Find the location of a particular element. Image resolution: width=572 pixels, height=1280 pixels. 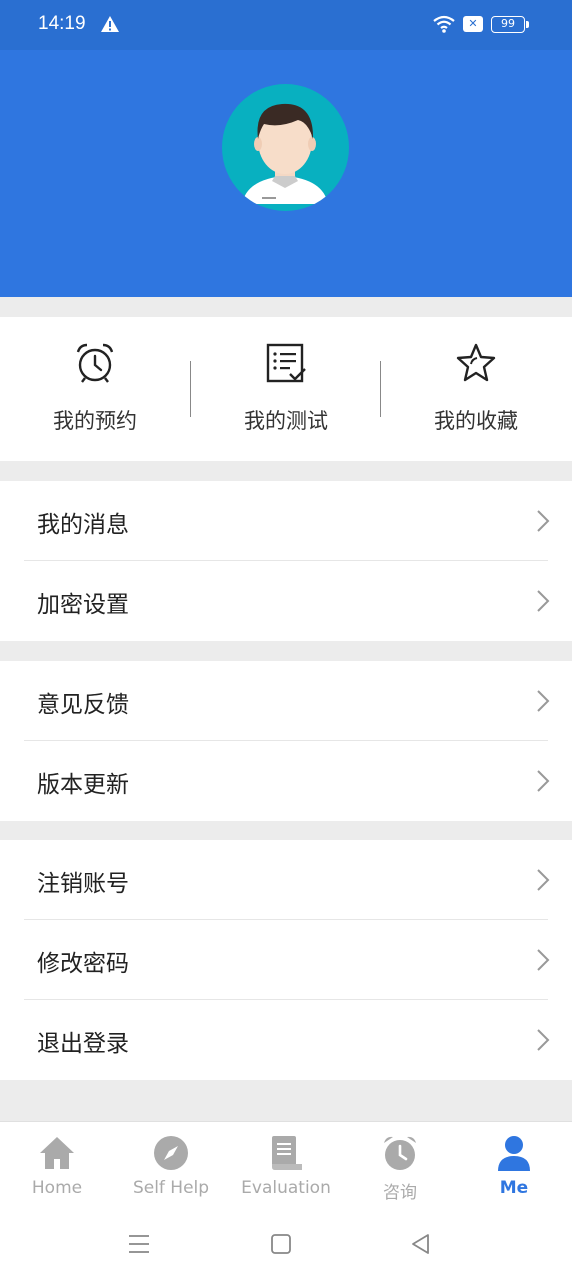

tab-label: Self Help is located at coordinates (171, 1188).